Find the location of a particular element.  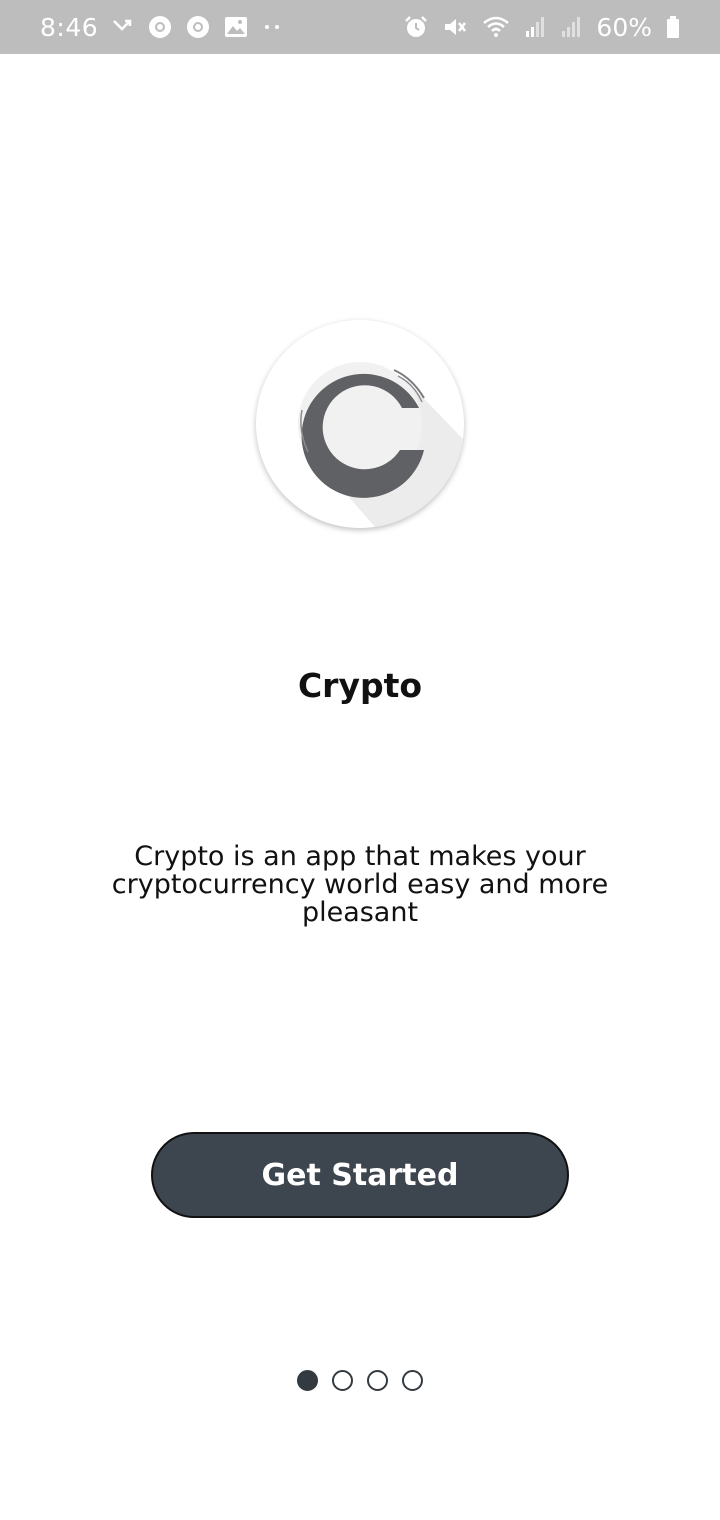

status-bar-left: 8:46 is located at coordinates (161, 27).